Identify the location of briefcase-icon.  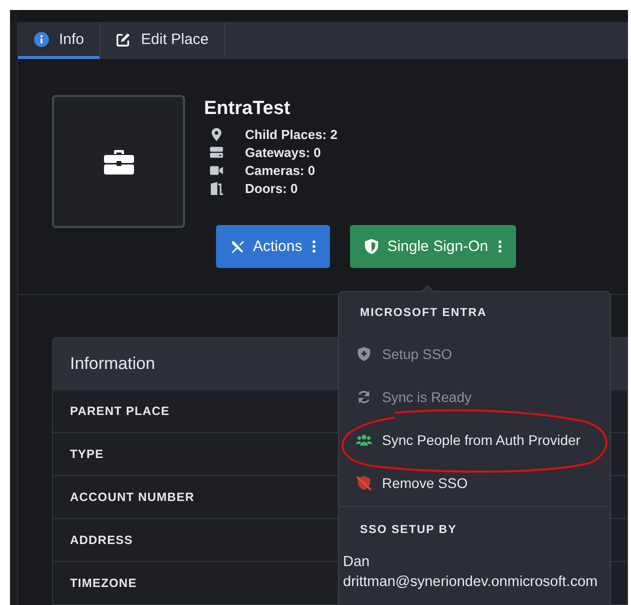
(119, 161).